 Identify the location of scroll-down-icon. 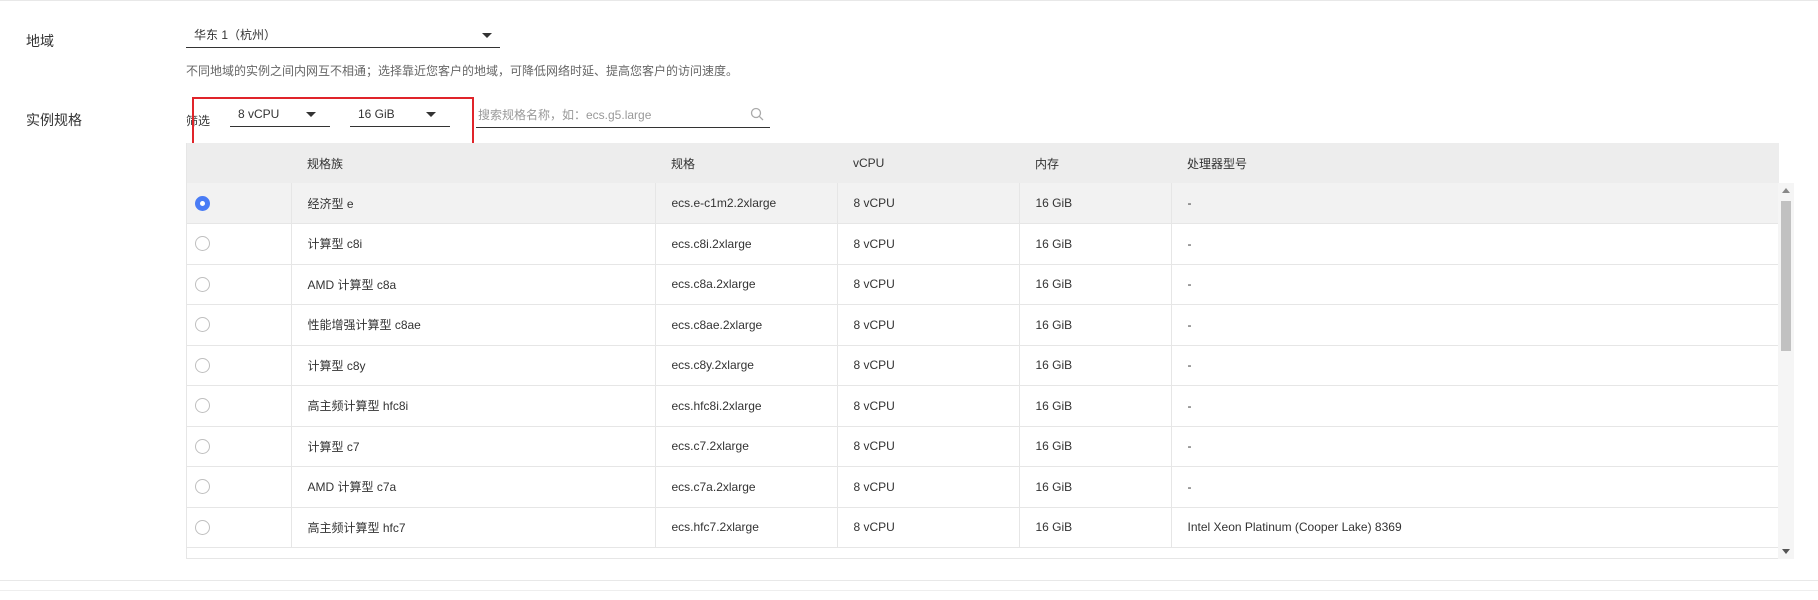
(1786, 551).